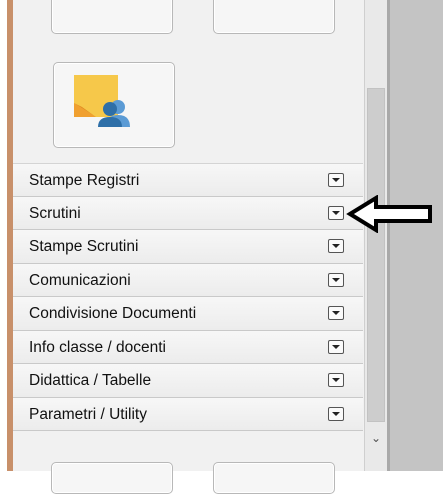 Image resolution: width=443 pixels, height=494 pixels. I want to click on menu-item-comunicazioni: Comunicazioni, so click(188, 280).